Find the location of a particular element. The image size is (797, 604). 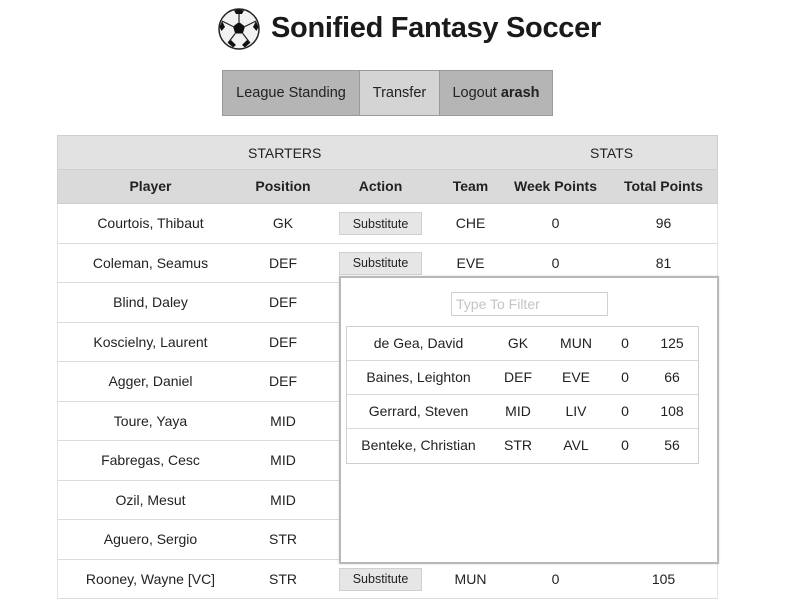

player-name: Koscielny, Laurent is located at coordinates (150, 341).